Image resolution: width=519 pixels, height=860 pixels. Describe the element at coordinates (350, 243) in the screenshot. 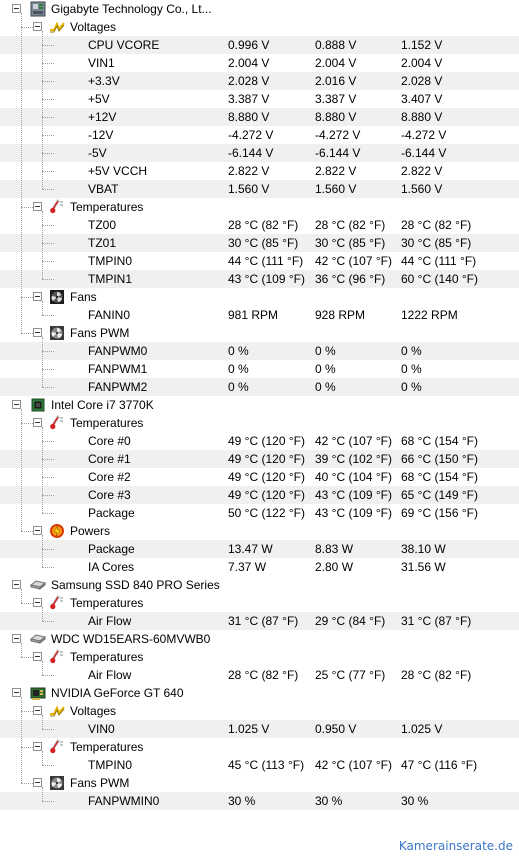

I see `sensor-min: 30 °C (85 °F)` at that location.